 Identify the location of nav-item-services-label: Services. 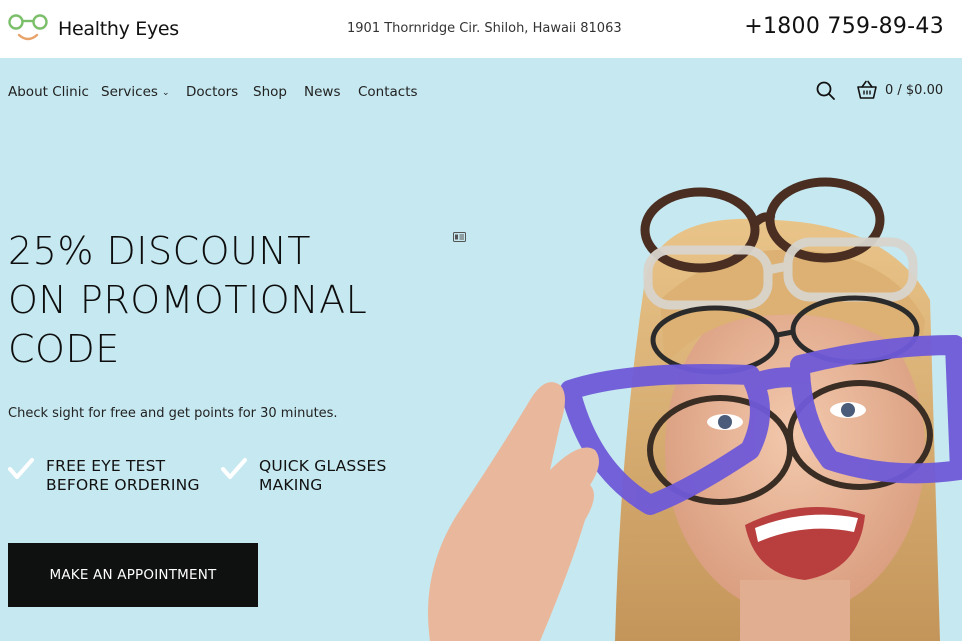
(129, 92).